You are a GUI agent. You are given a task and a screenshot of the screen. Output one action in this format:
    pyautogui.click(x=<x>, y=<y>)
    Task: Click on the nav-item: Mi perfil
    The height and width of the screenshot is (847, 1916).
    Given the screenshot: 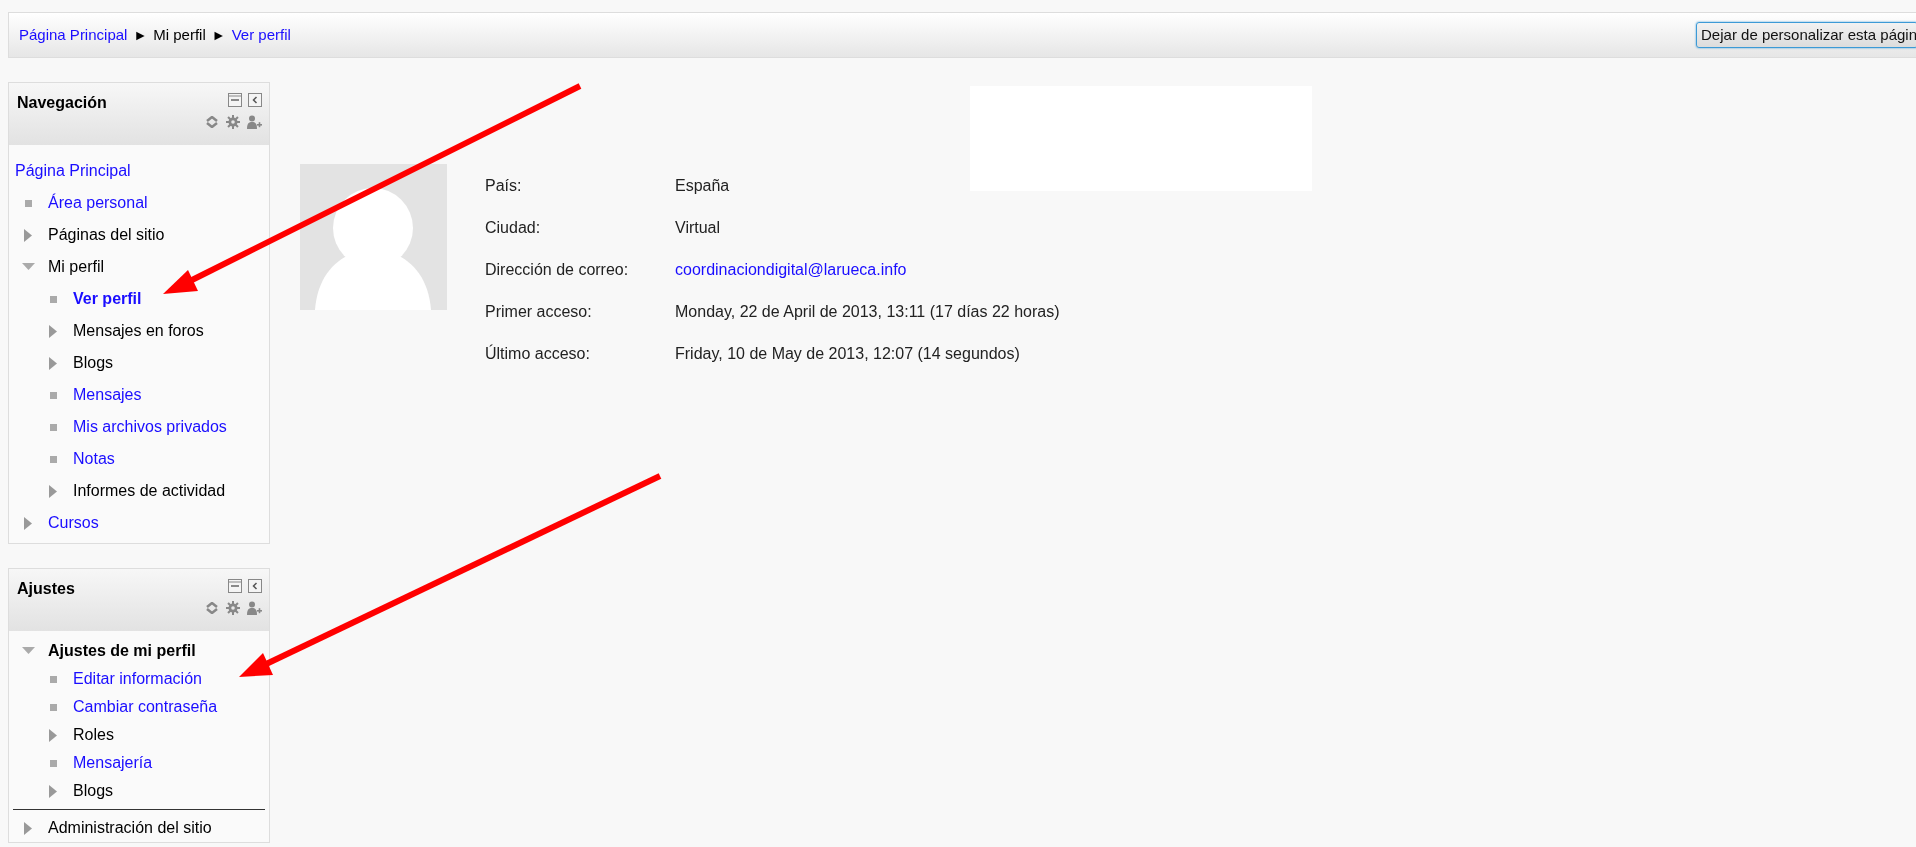 What is the action you would take?
    pyautogui.click(x=76, y=267)
    